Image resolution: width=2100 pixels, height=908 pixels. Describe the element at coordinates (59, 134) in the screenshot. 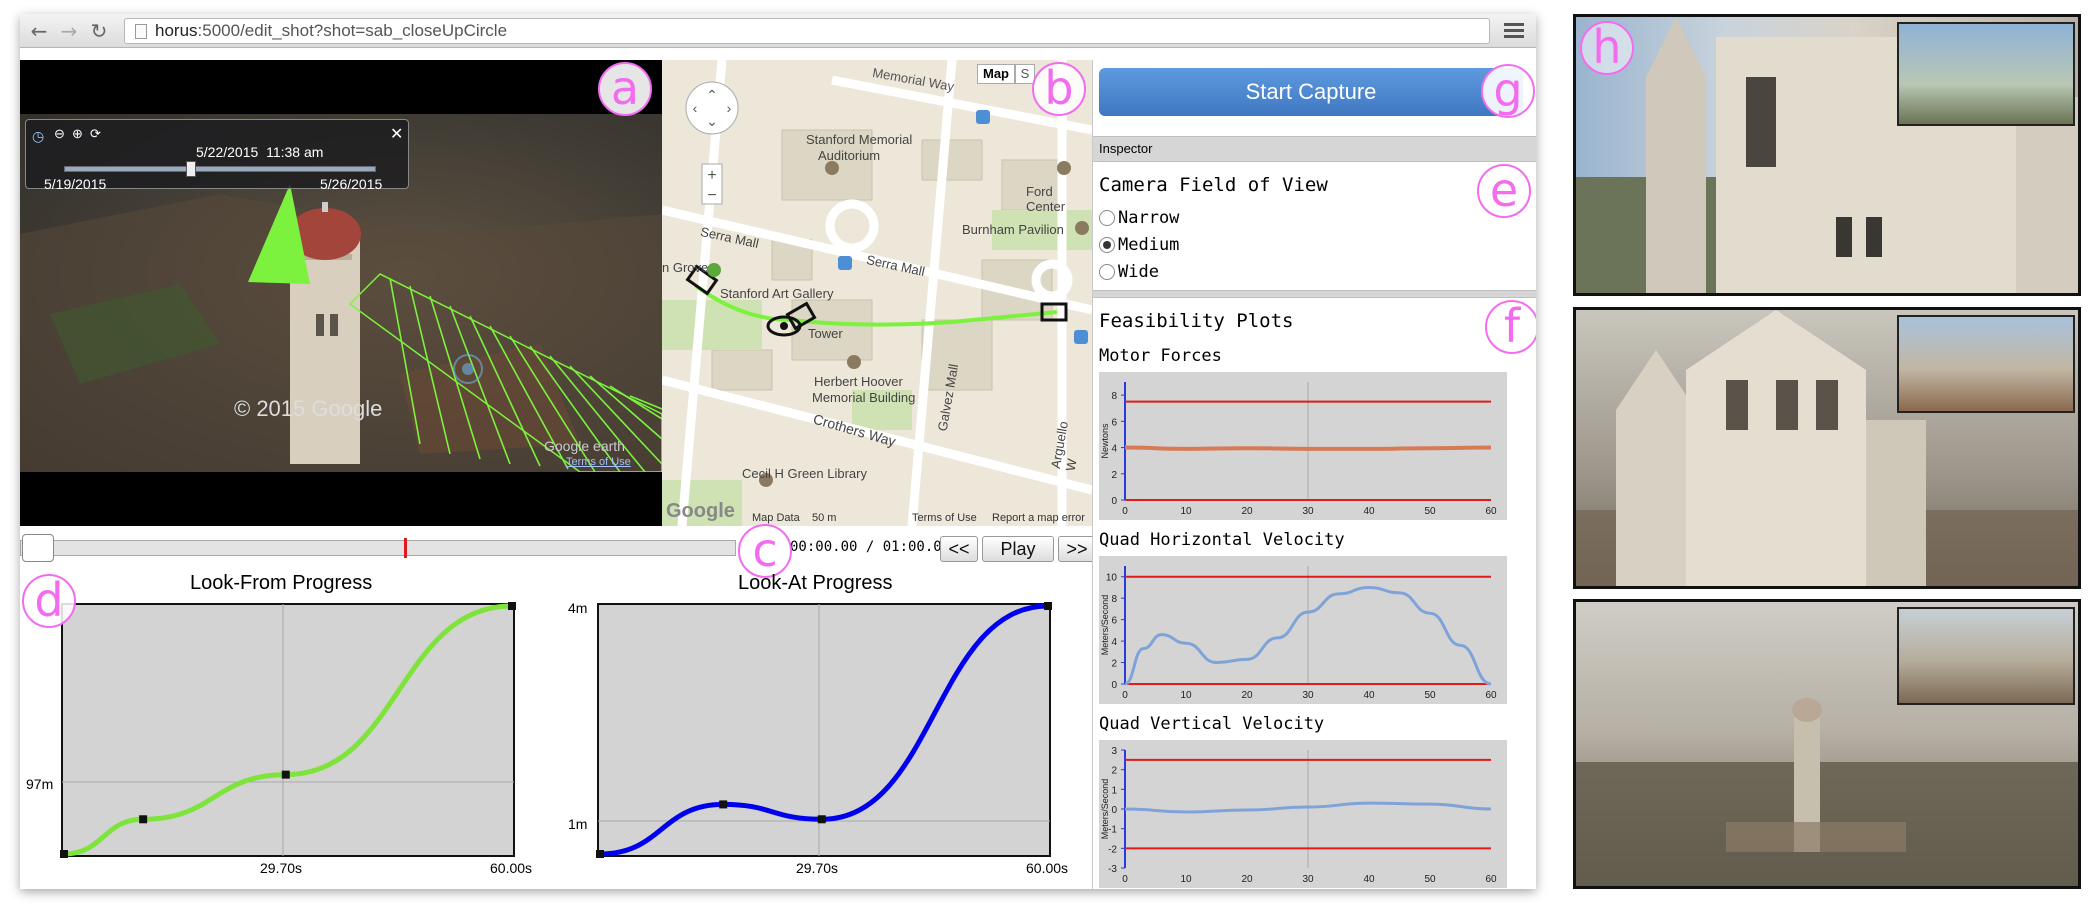

I see `zoom-out-time-icon: ⊖` at that location.